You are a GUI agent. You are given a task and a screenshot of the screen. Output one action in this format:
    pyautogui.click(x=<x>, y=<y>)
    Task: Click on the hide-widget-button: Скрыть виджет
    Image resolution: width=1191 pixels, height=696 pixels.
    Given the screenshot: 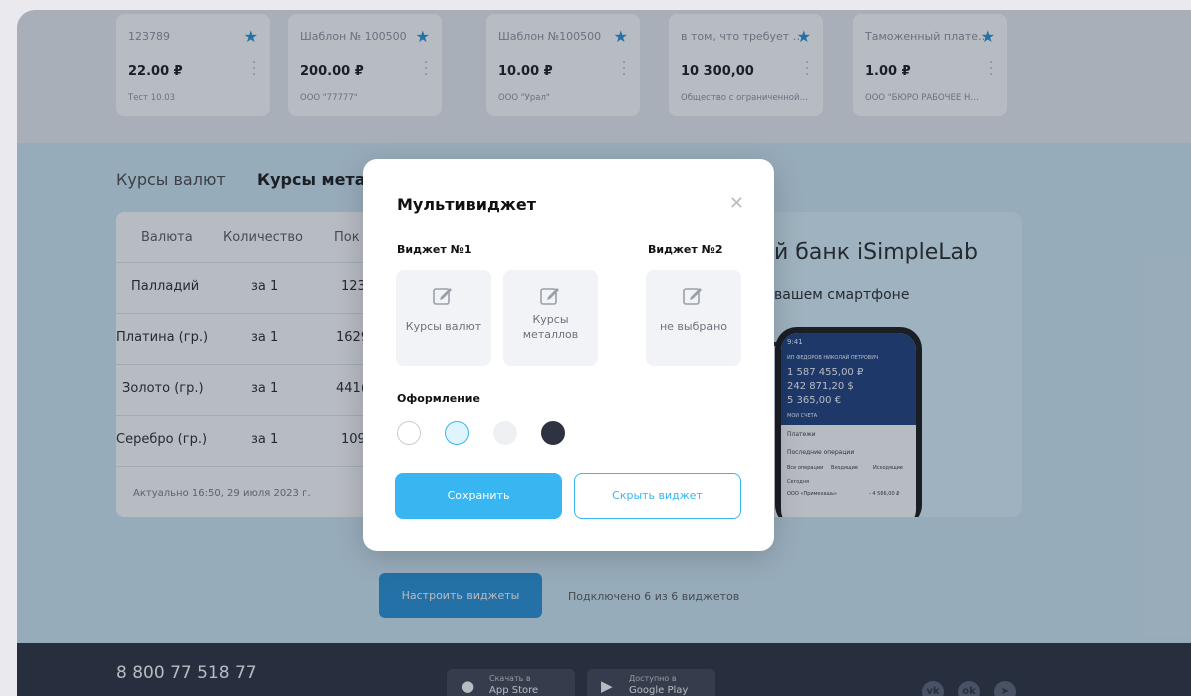 What is the action you would take?
    pyautogui.click(x=657, y=496)
    